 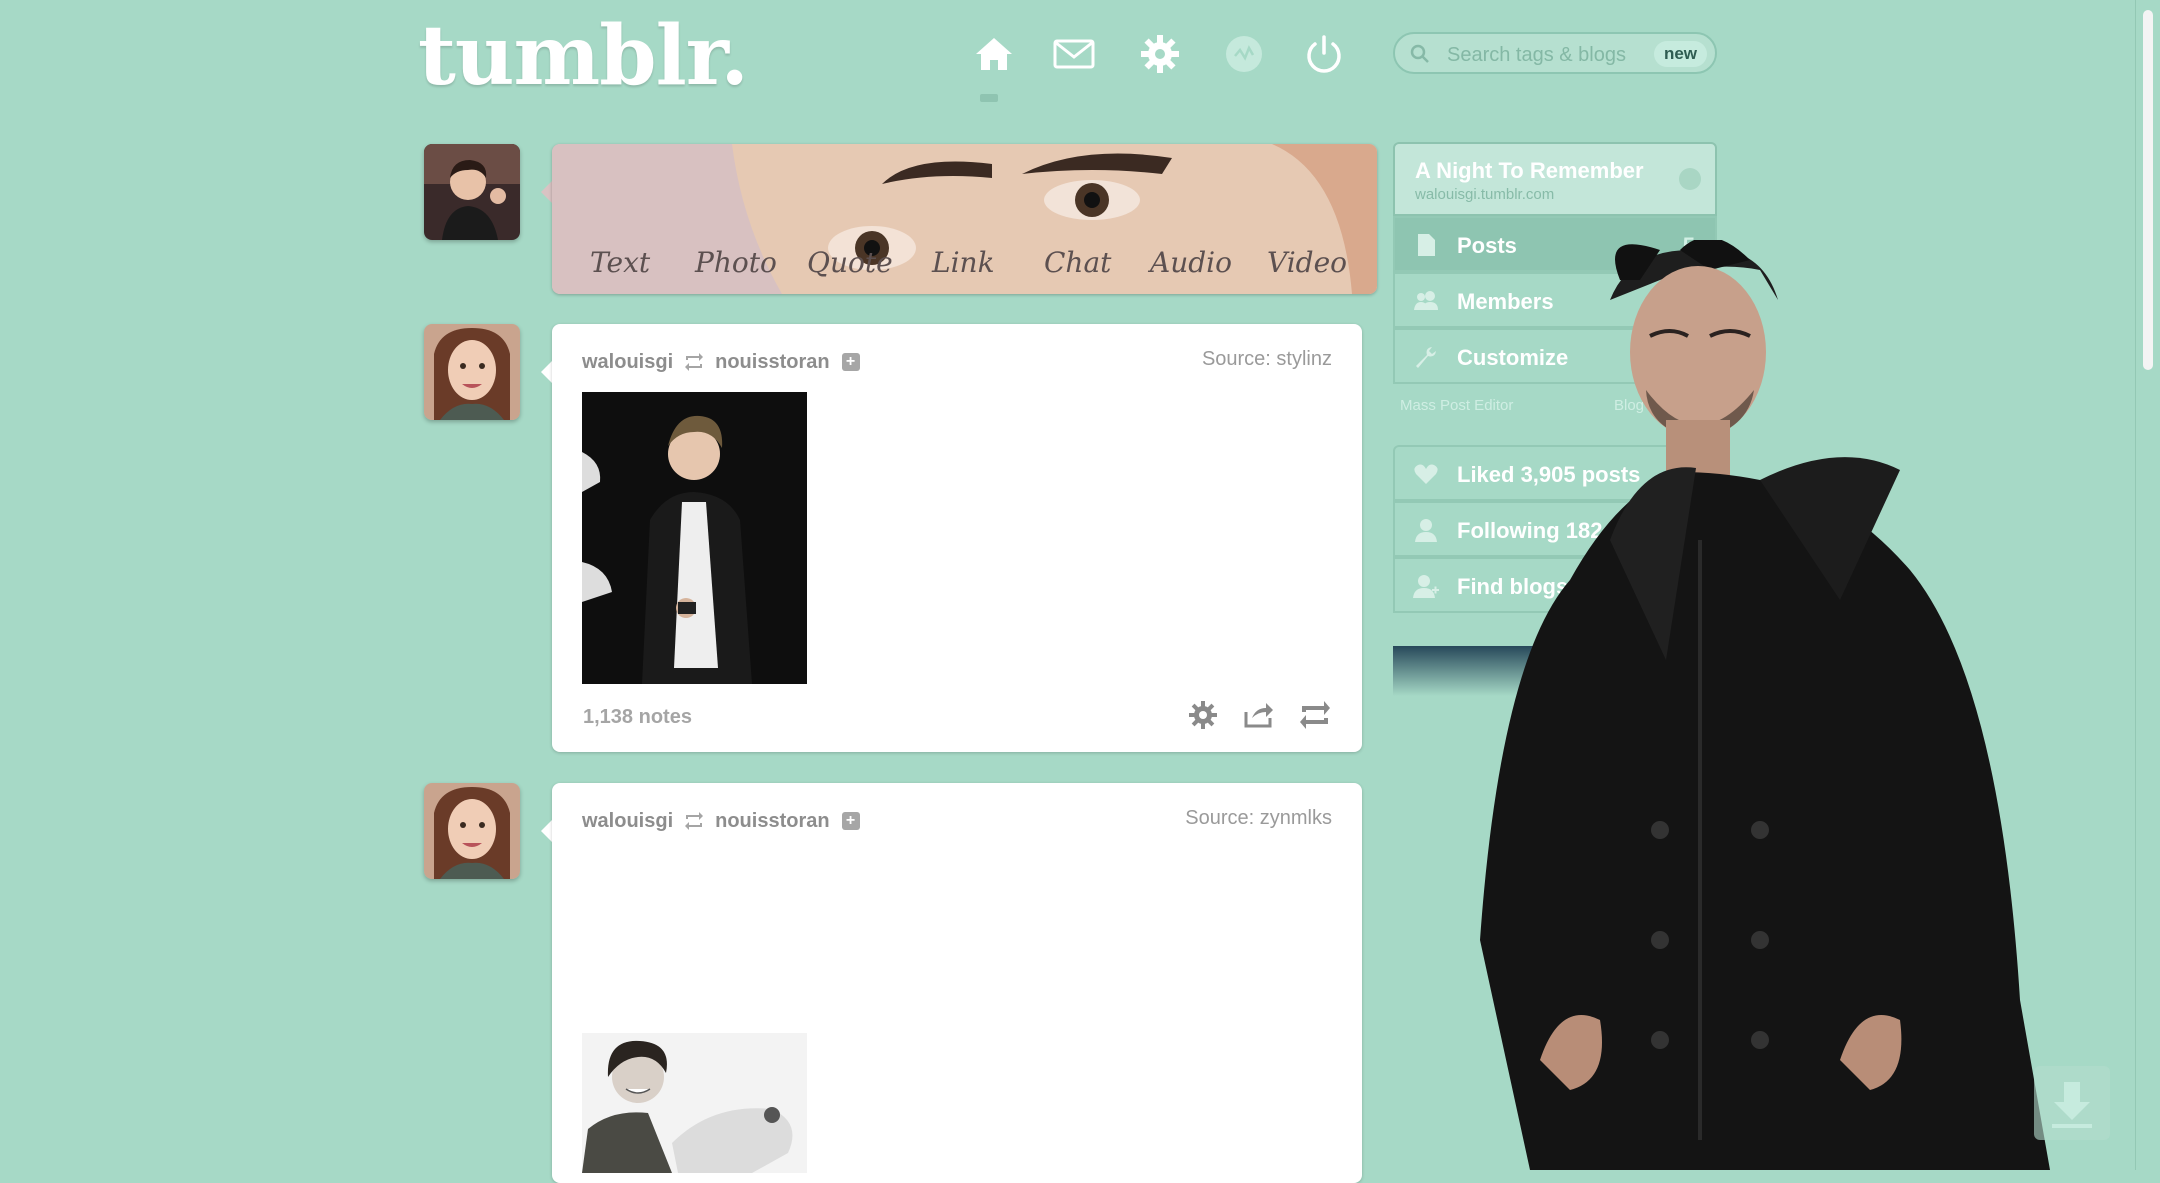 What do you see at coordinates (1074, 54) in the screenshot?
I see `mail-icon` at bounding box center [1074, 54].